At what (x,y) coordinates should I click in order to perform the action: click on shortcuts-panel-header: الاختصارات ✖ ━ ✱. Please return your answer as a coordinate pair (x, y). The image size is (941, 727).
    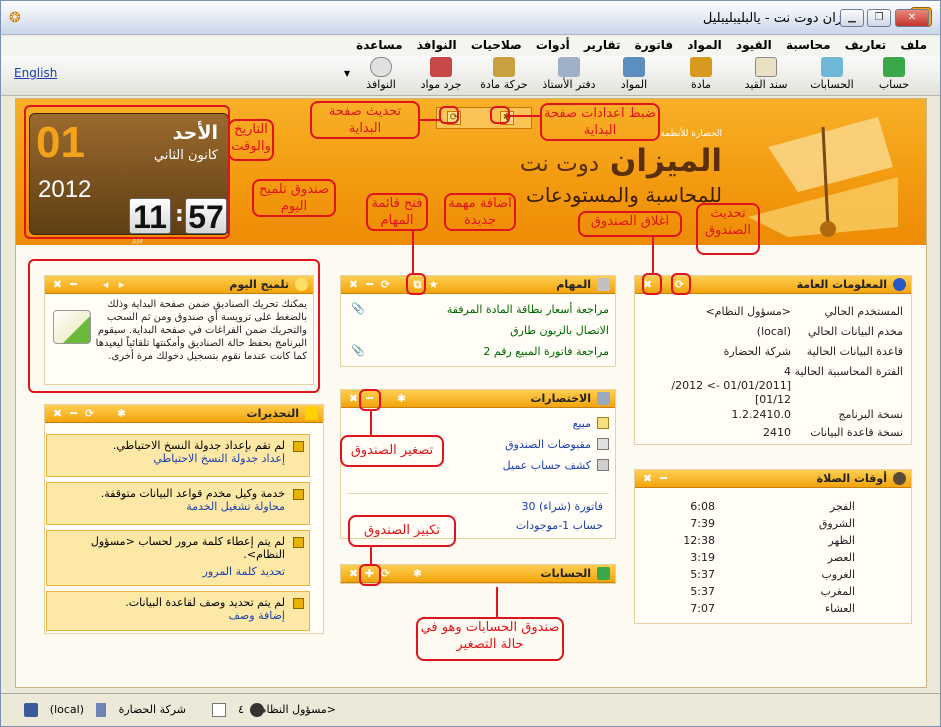
    Looking at the image, I should click on (478, 399).